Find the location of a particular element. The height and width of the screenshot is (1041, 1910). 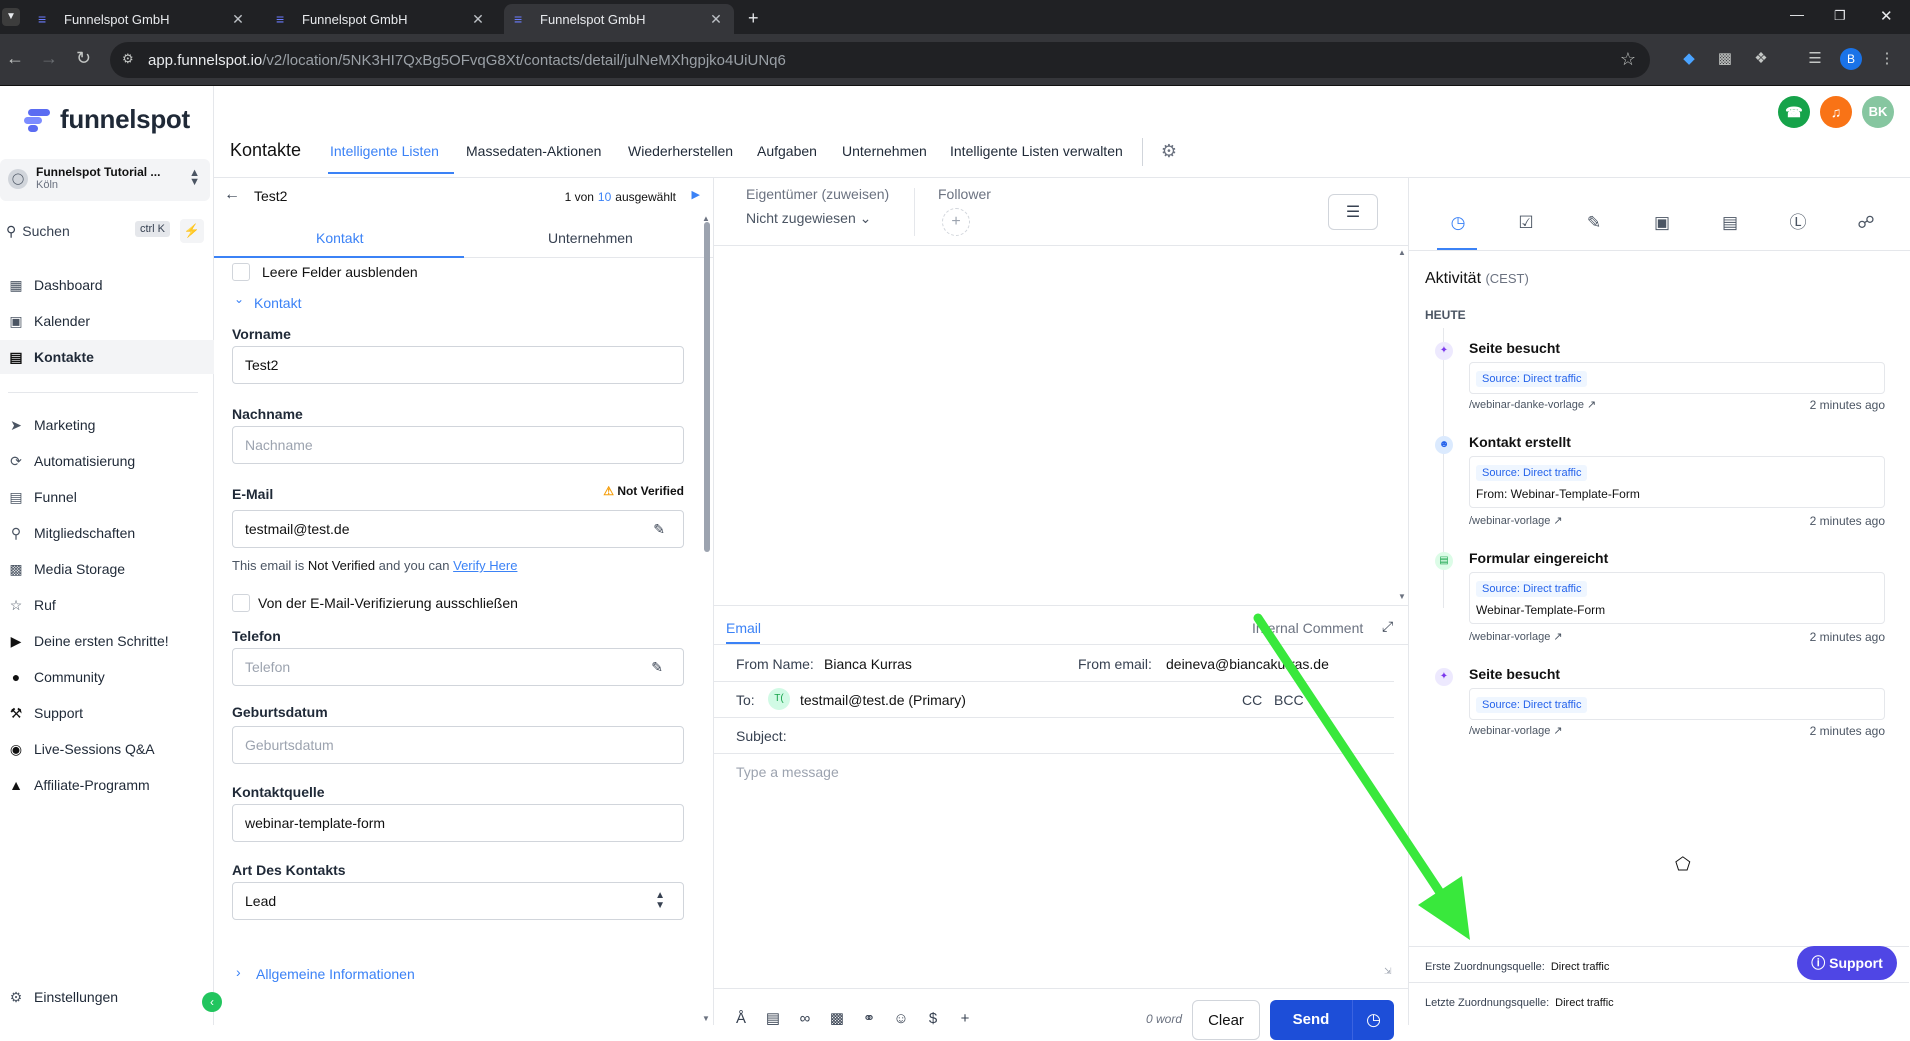

support-button: ⓘ Support is located at coordinates (1847, 963).